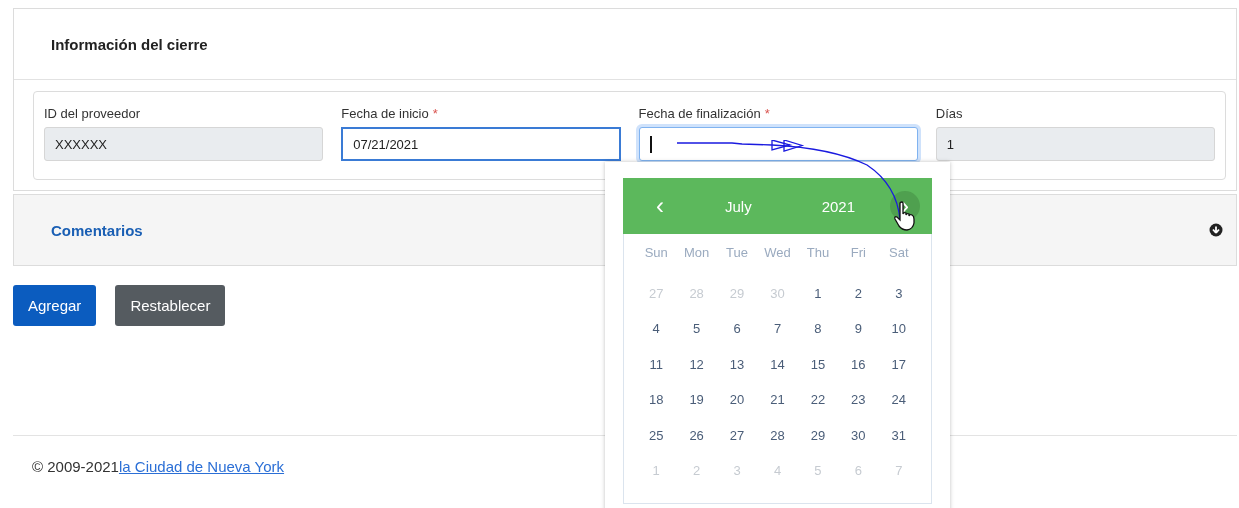  What do you see at coordinates (699, 113) in the screenshot?
I see `field-label: Fecha de finalización` at bounding box center [699, 113].